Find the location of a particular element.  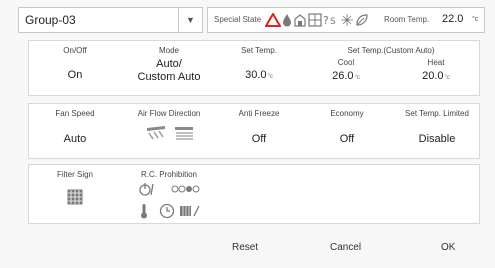

power-prohibit-icon is located at coordinates (146, 189).